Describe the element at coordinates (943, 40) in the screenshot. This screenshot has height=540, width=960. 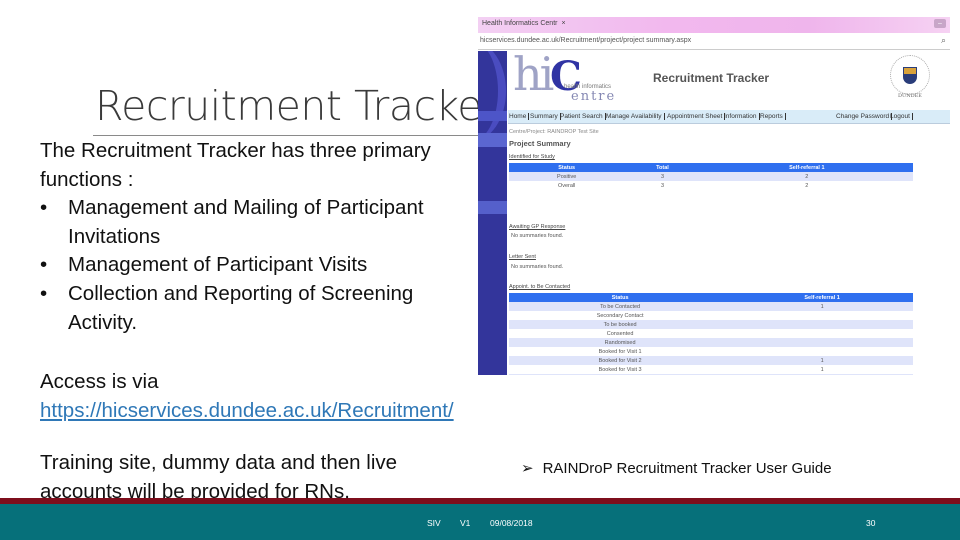
I see `search-icon: ⌕` at that location.